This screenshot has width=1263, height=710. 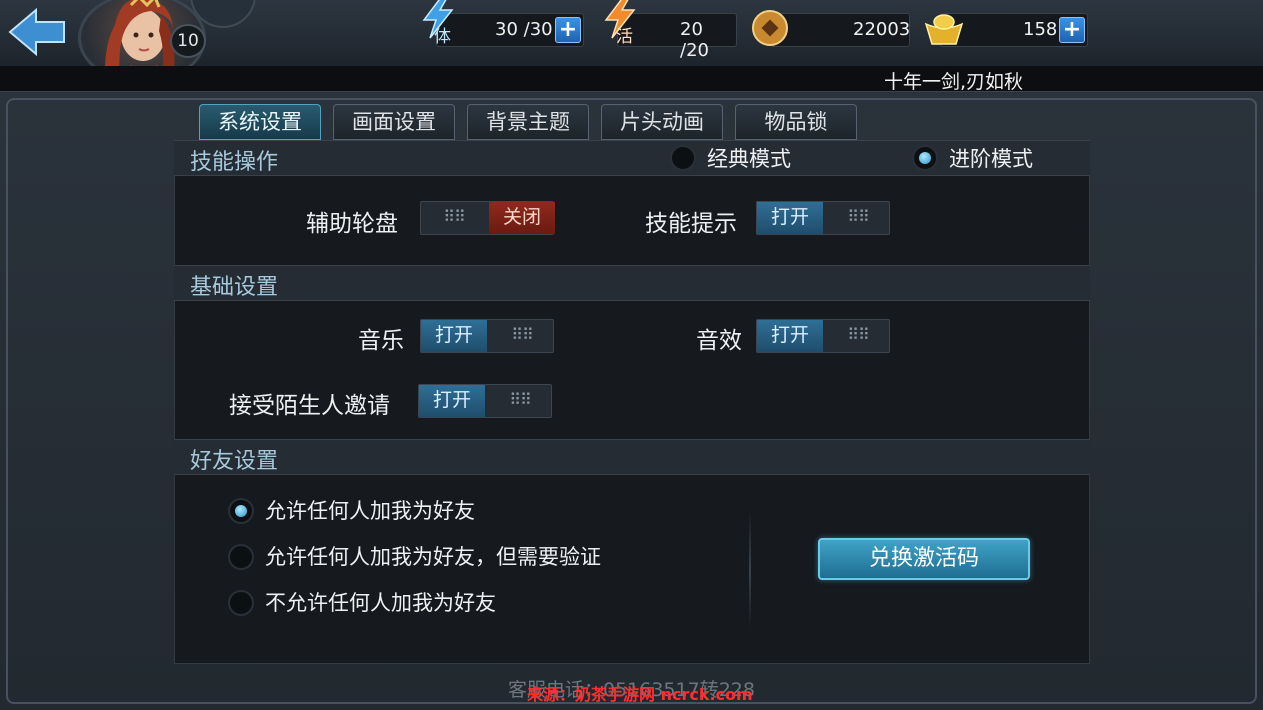 What do you see at coordinates (632, 283) in the screenshot?
I see `basic-section-header: 基础设置` at bounding box center [632, 283].